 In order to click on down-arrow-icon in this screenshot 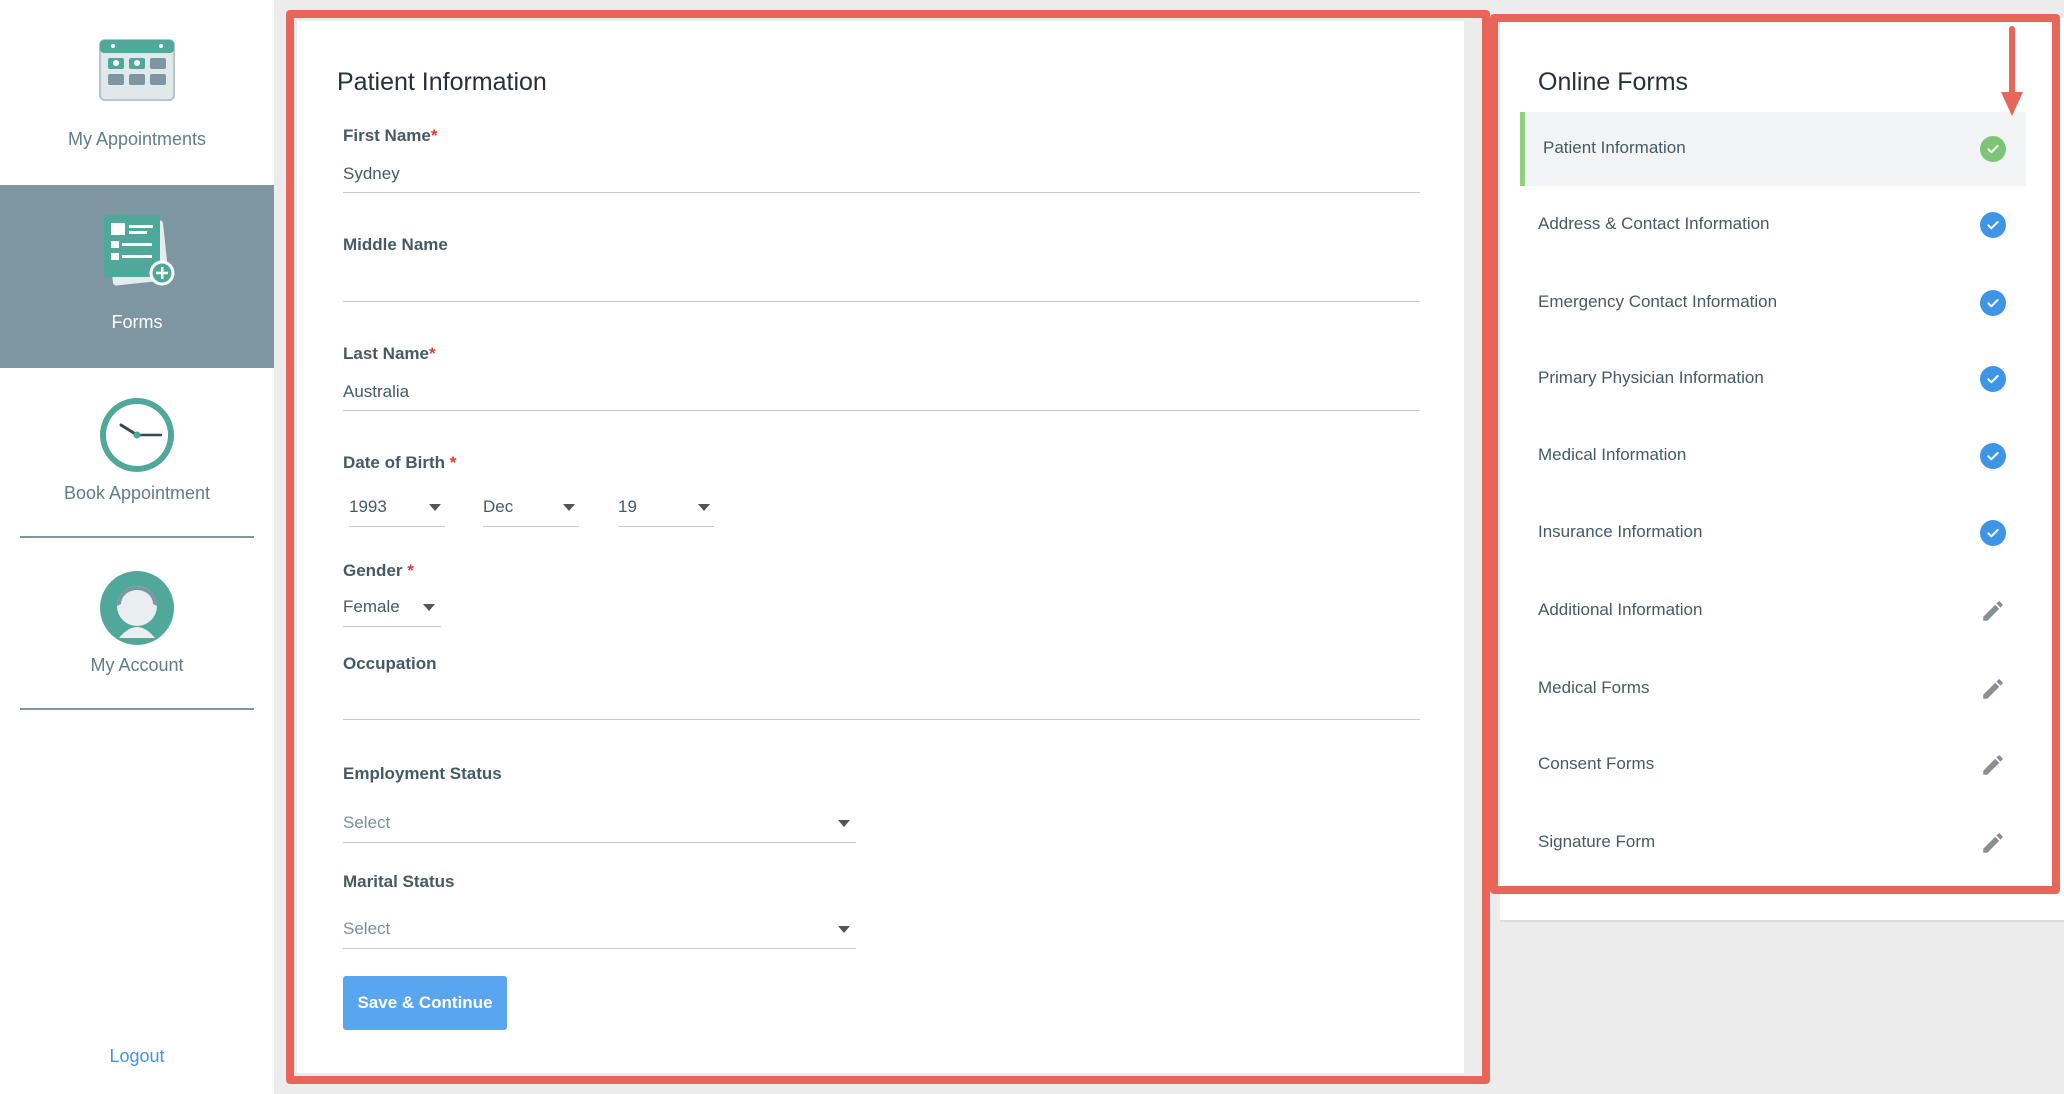, I will do `click(2012, 71)`.